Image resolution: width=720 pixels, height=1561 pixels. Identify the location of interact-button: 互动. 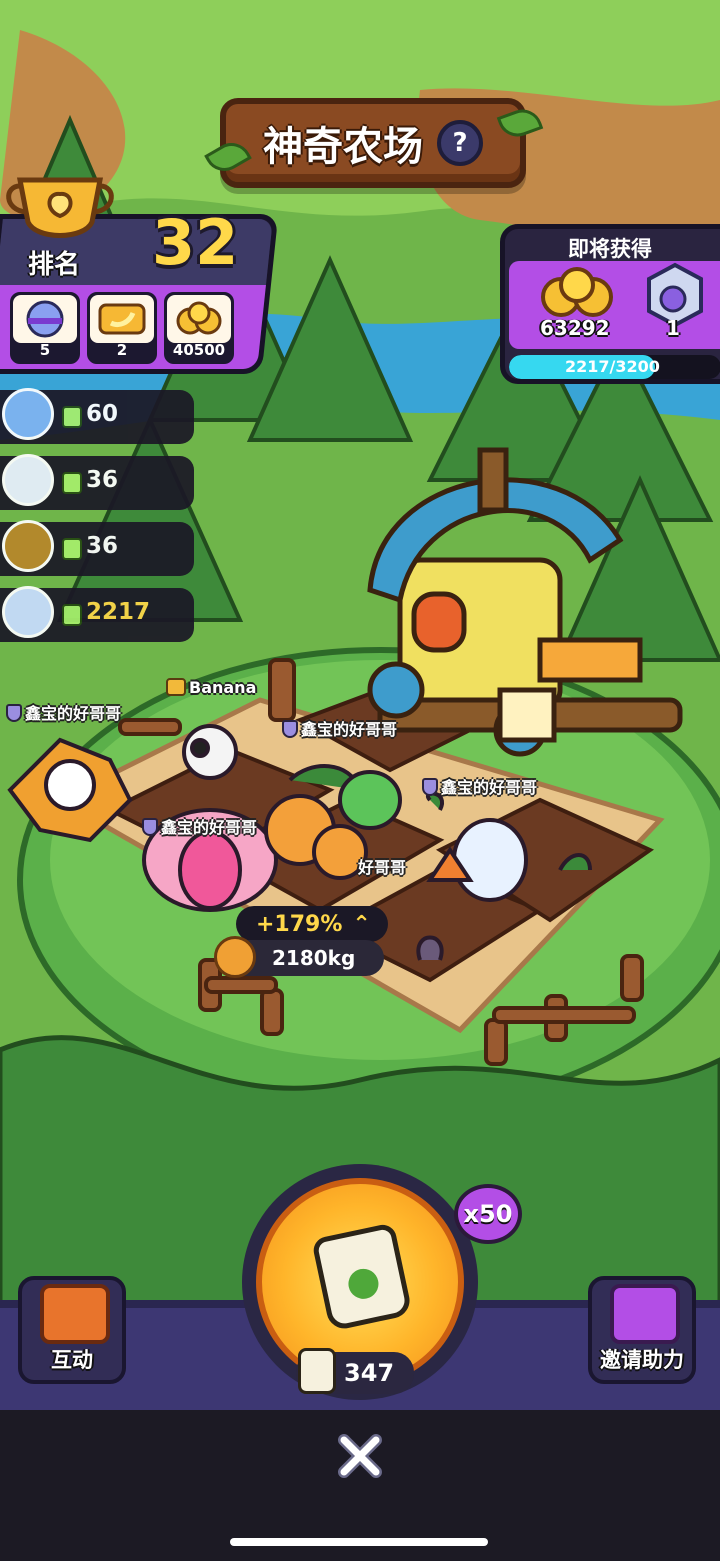
(72, 1330).